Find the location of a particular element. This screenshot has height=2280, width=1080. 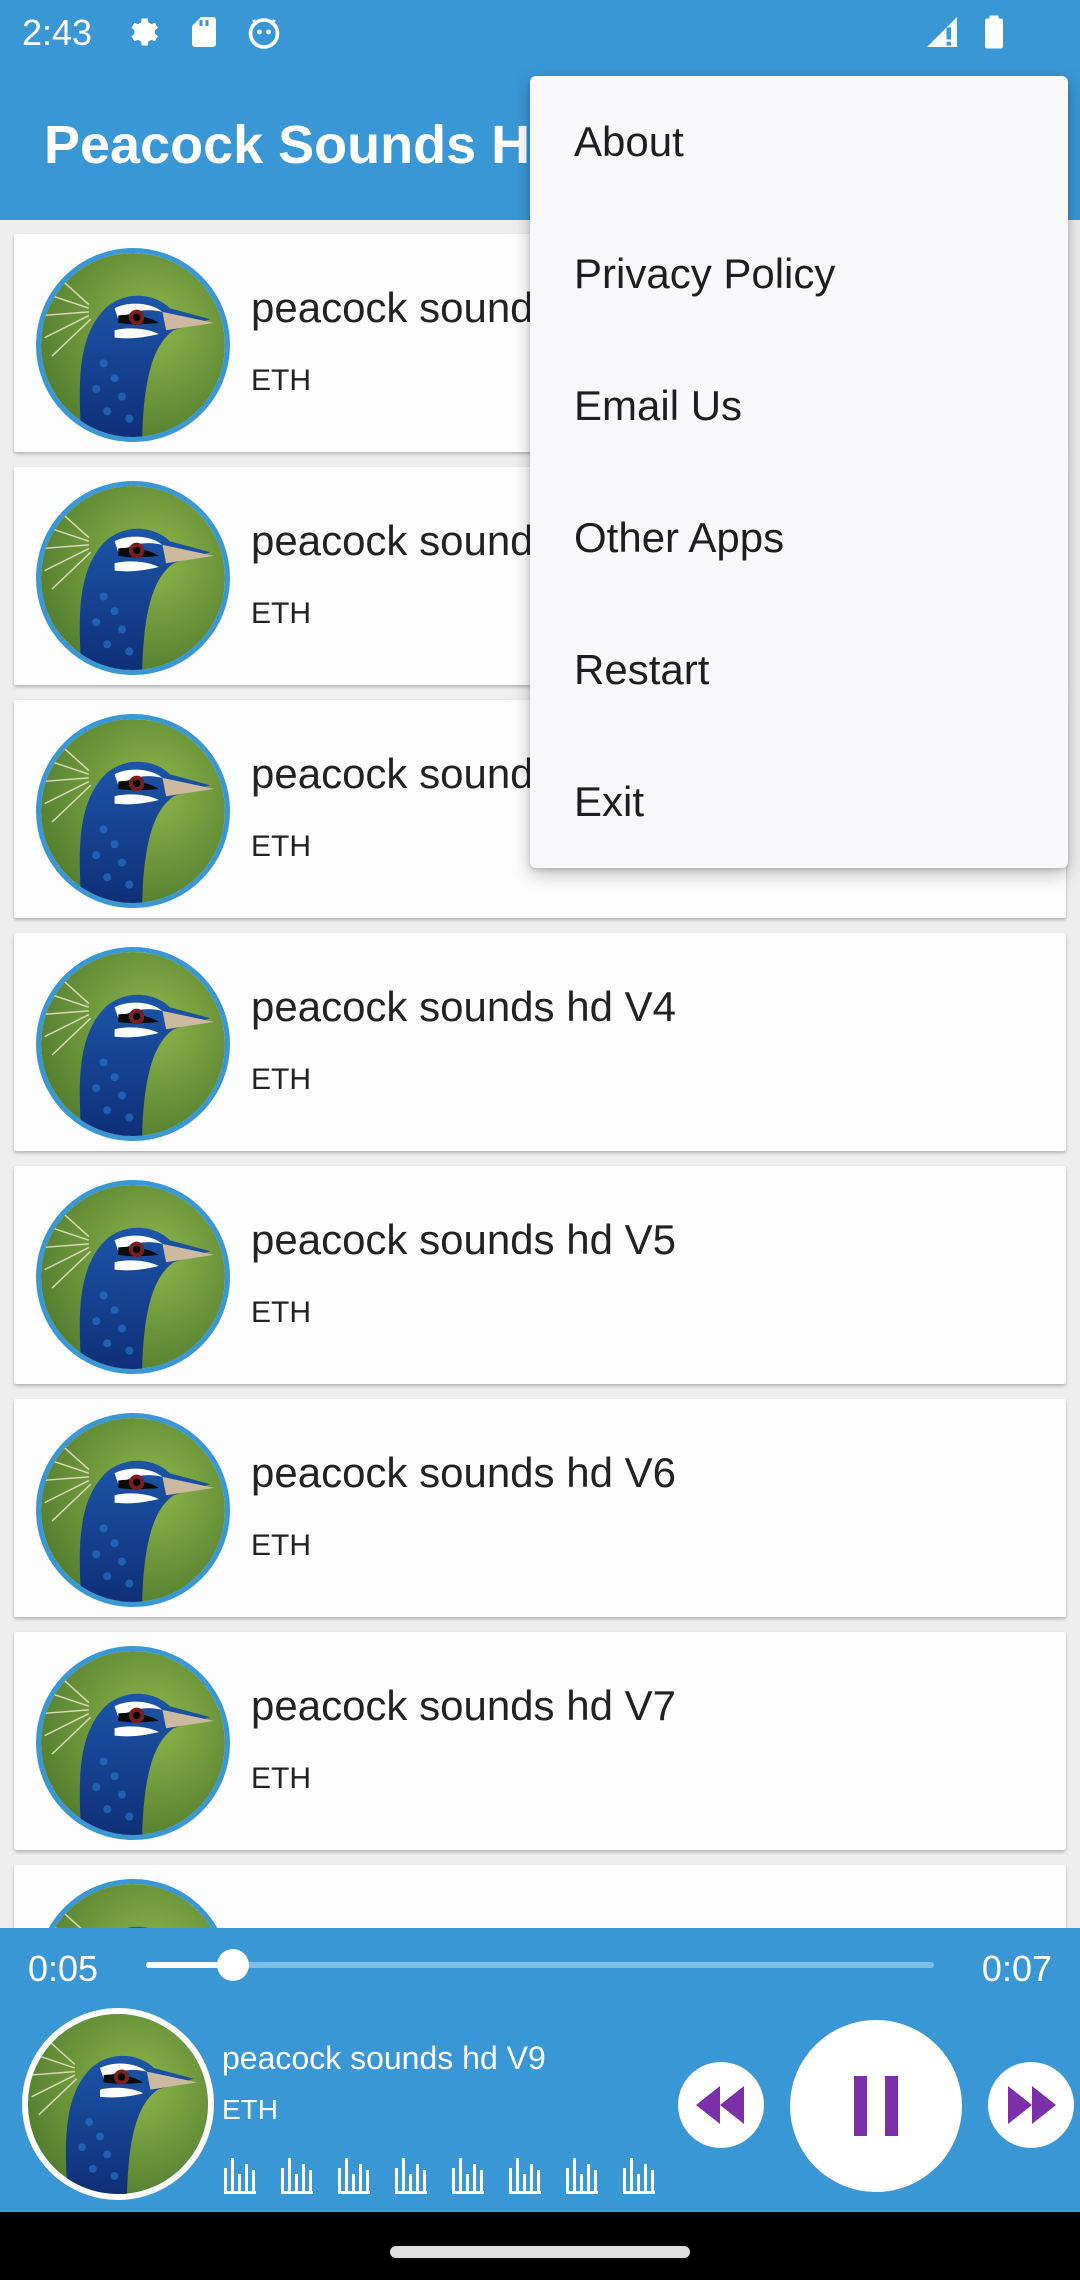

rewind-button is located at coordinates (721, 2105).